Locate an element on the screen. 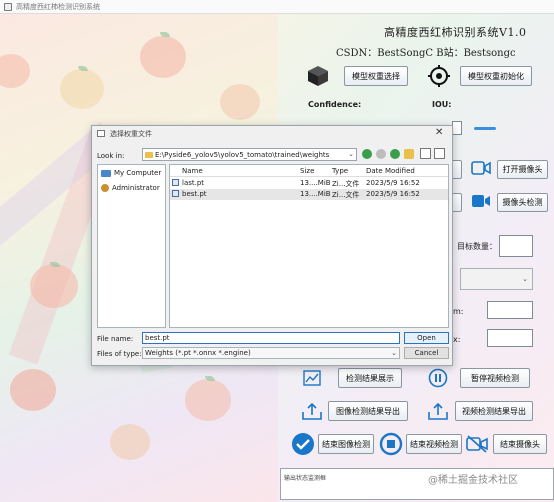  file-list-header: Name Size Type Date Modified is located at coordinates (309, 171).